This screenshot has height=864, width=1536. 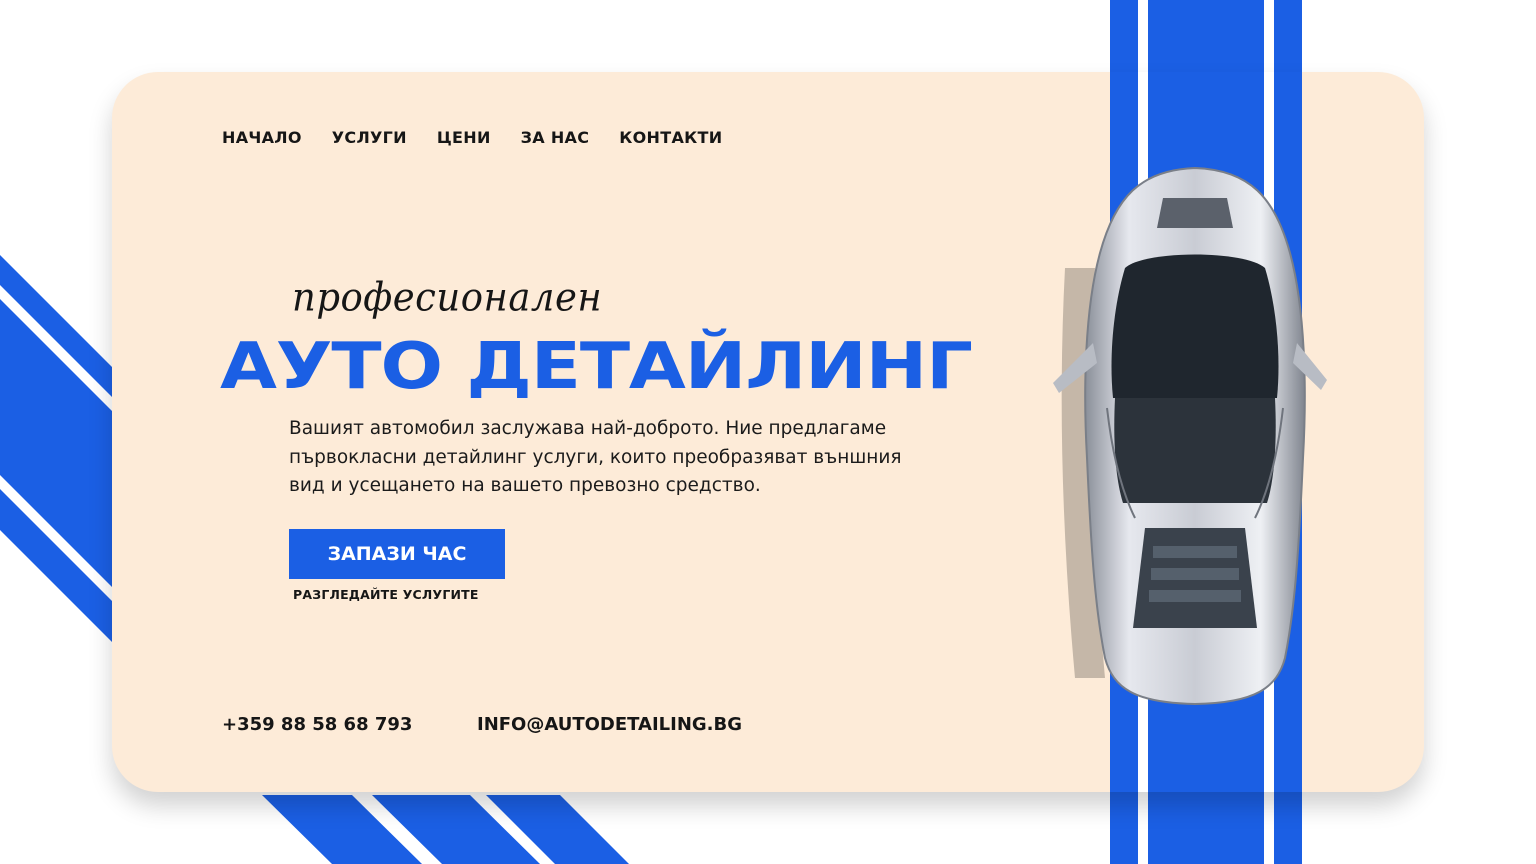 I want to click on book-appointment-button: ЗАПАЗИ ЧАС, so click(x=397, y=554).